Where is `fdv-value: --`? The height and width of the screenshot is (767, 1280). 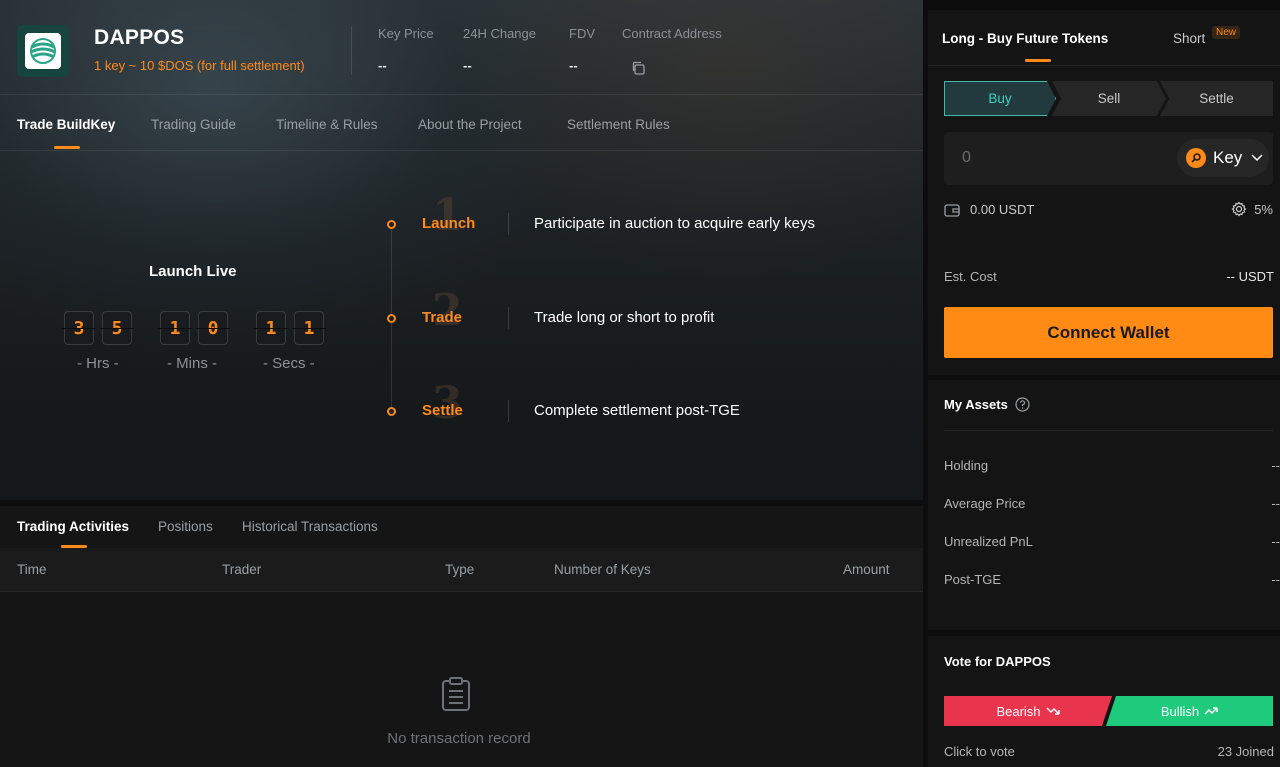 fdv-value: -- is located at coordinates (573, 65).